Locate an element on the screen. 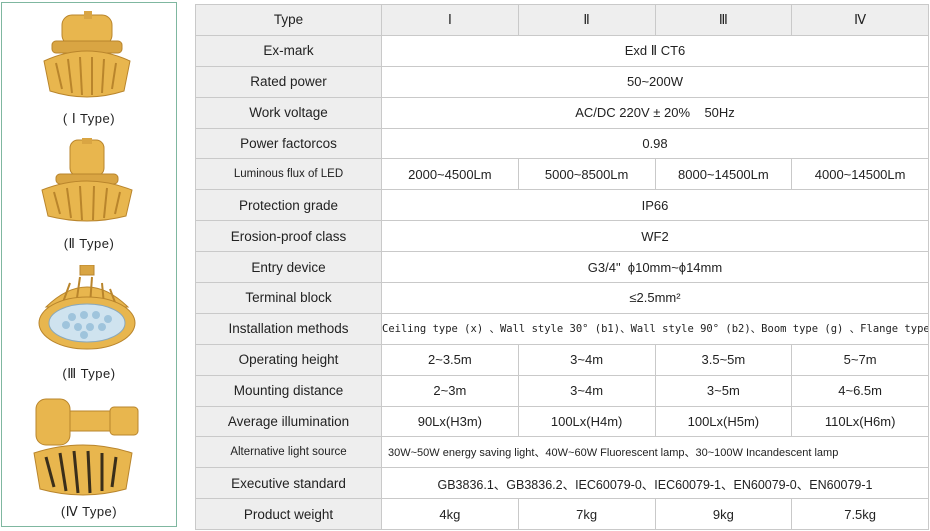  row-value: Exd Ⅱ CT6 is located at coordinates (655, 50).